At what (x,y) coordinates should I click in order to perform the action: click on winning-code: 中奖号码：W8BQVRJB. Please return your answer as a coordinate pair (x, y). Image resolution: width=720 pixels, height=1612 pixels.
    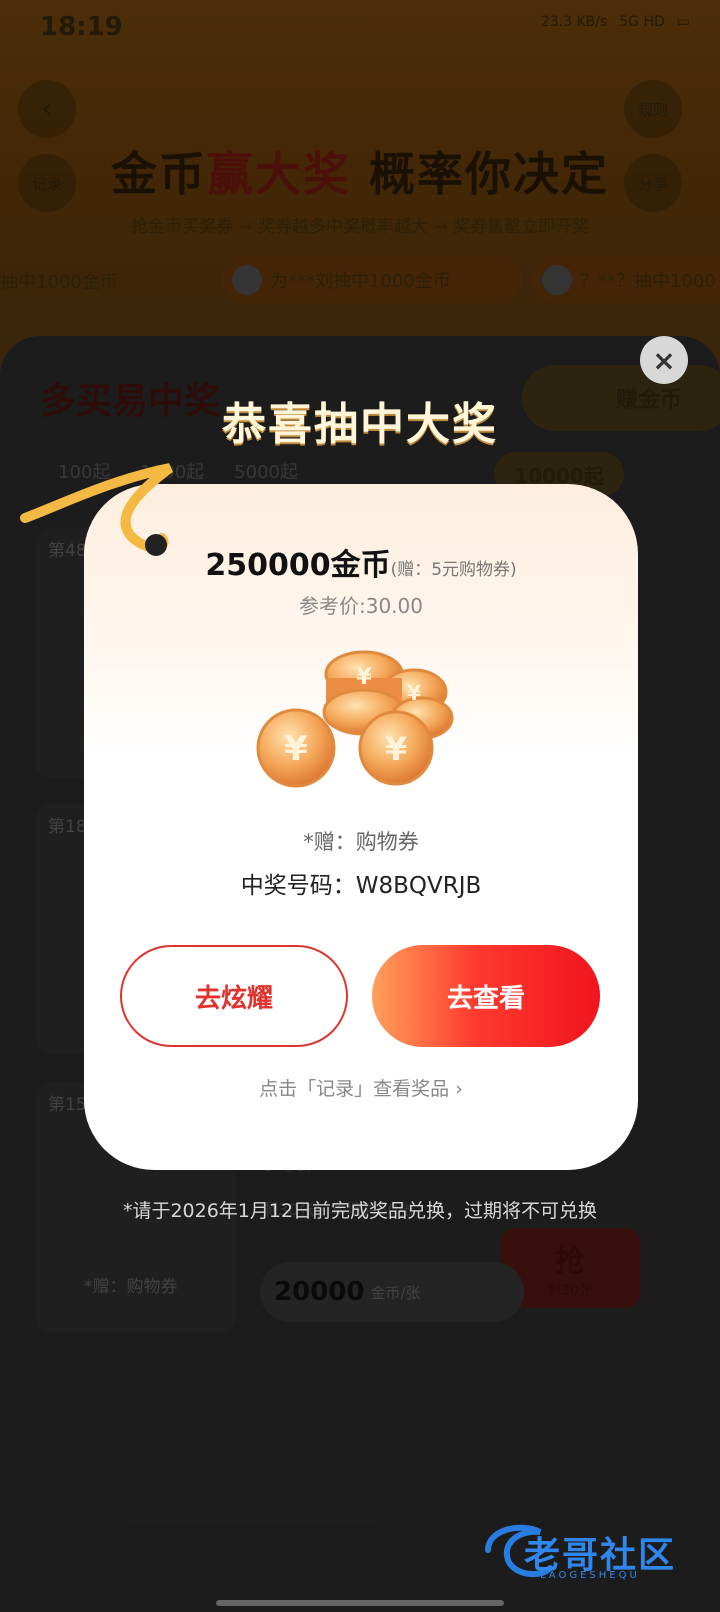
    Looking at the image, I should click on (361, 886).